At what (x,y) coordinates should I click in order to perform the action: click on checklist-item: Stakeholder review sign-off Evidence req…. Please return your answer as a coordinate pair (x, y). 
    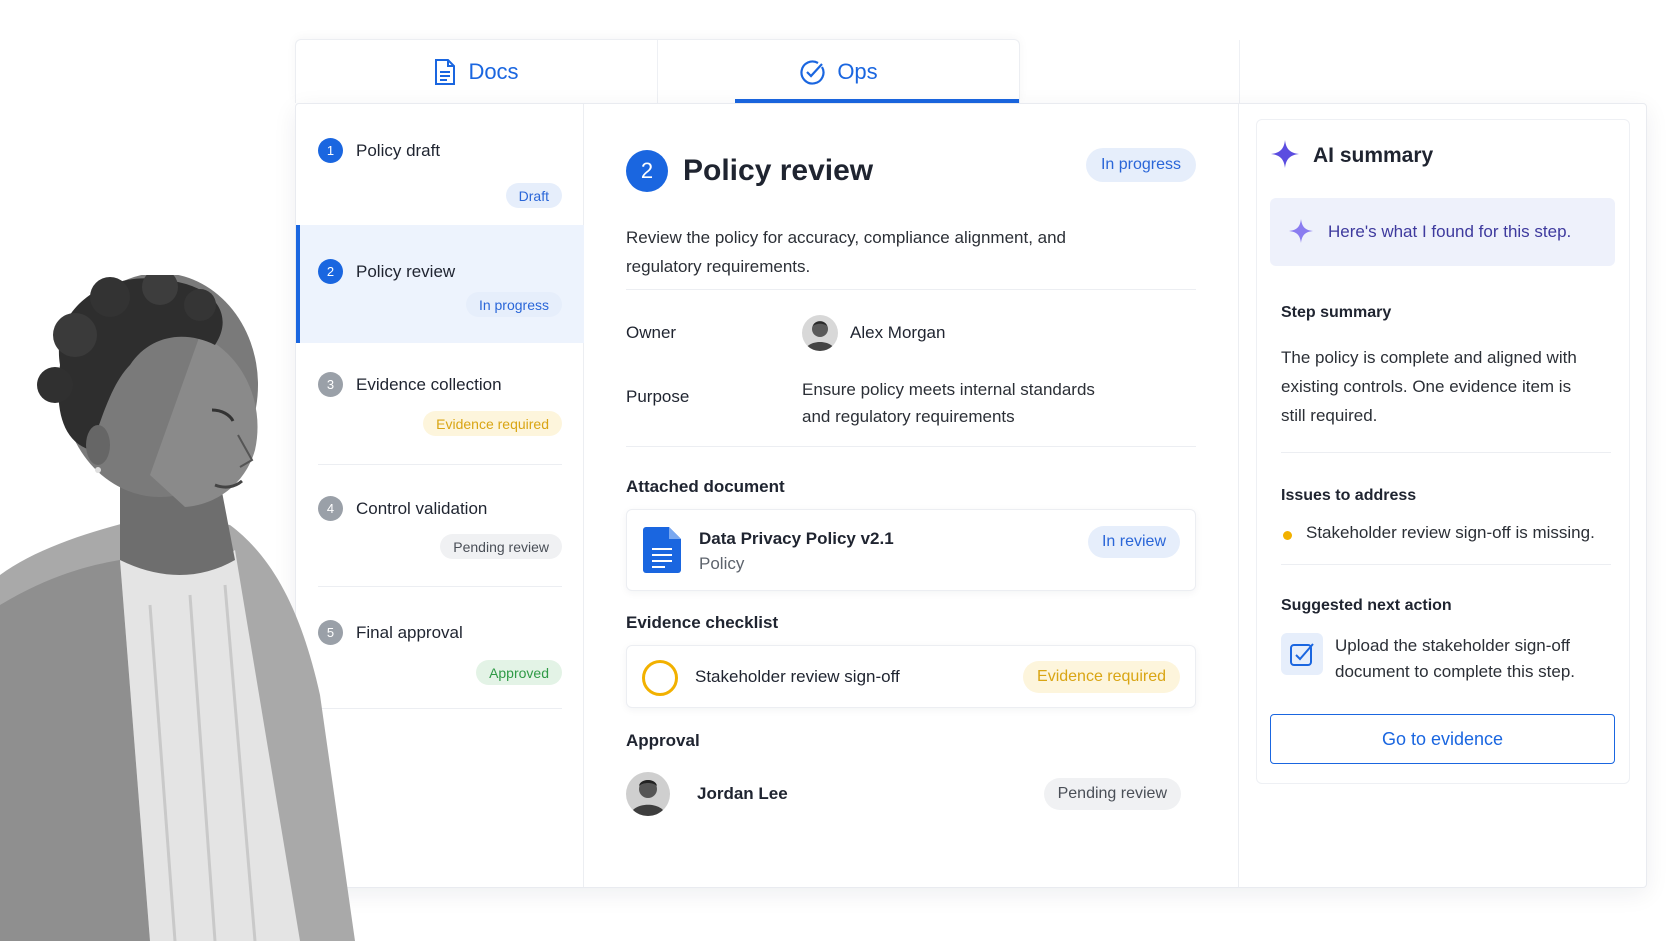
    Looking at the image, I should click on (911, 676).